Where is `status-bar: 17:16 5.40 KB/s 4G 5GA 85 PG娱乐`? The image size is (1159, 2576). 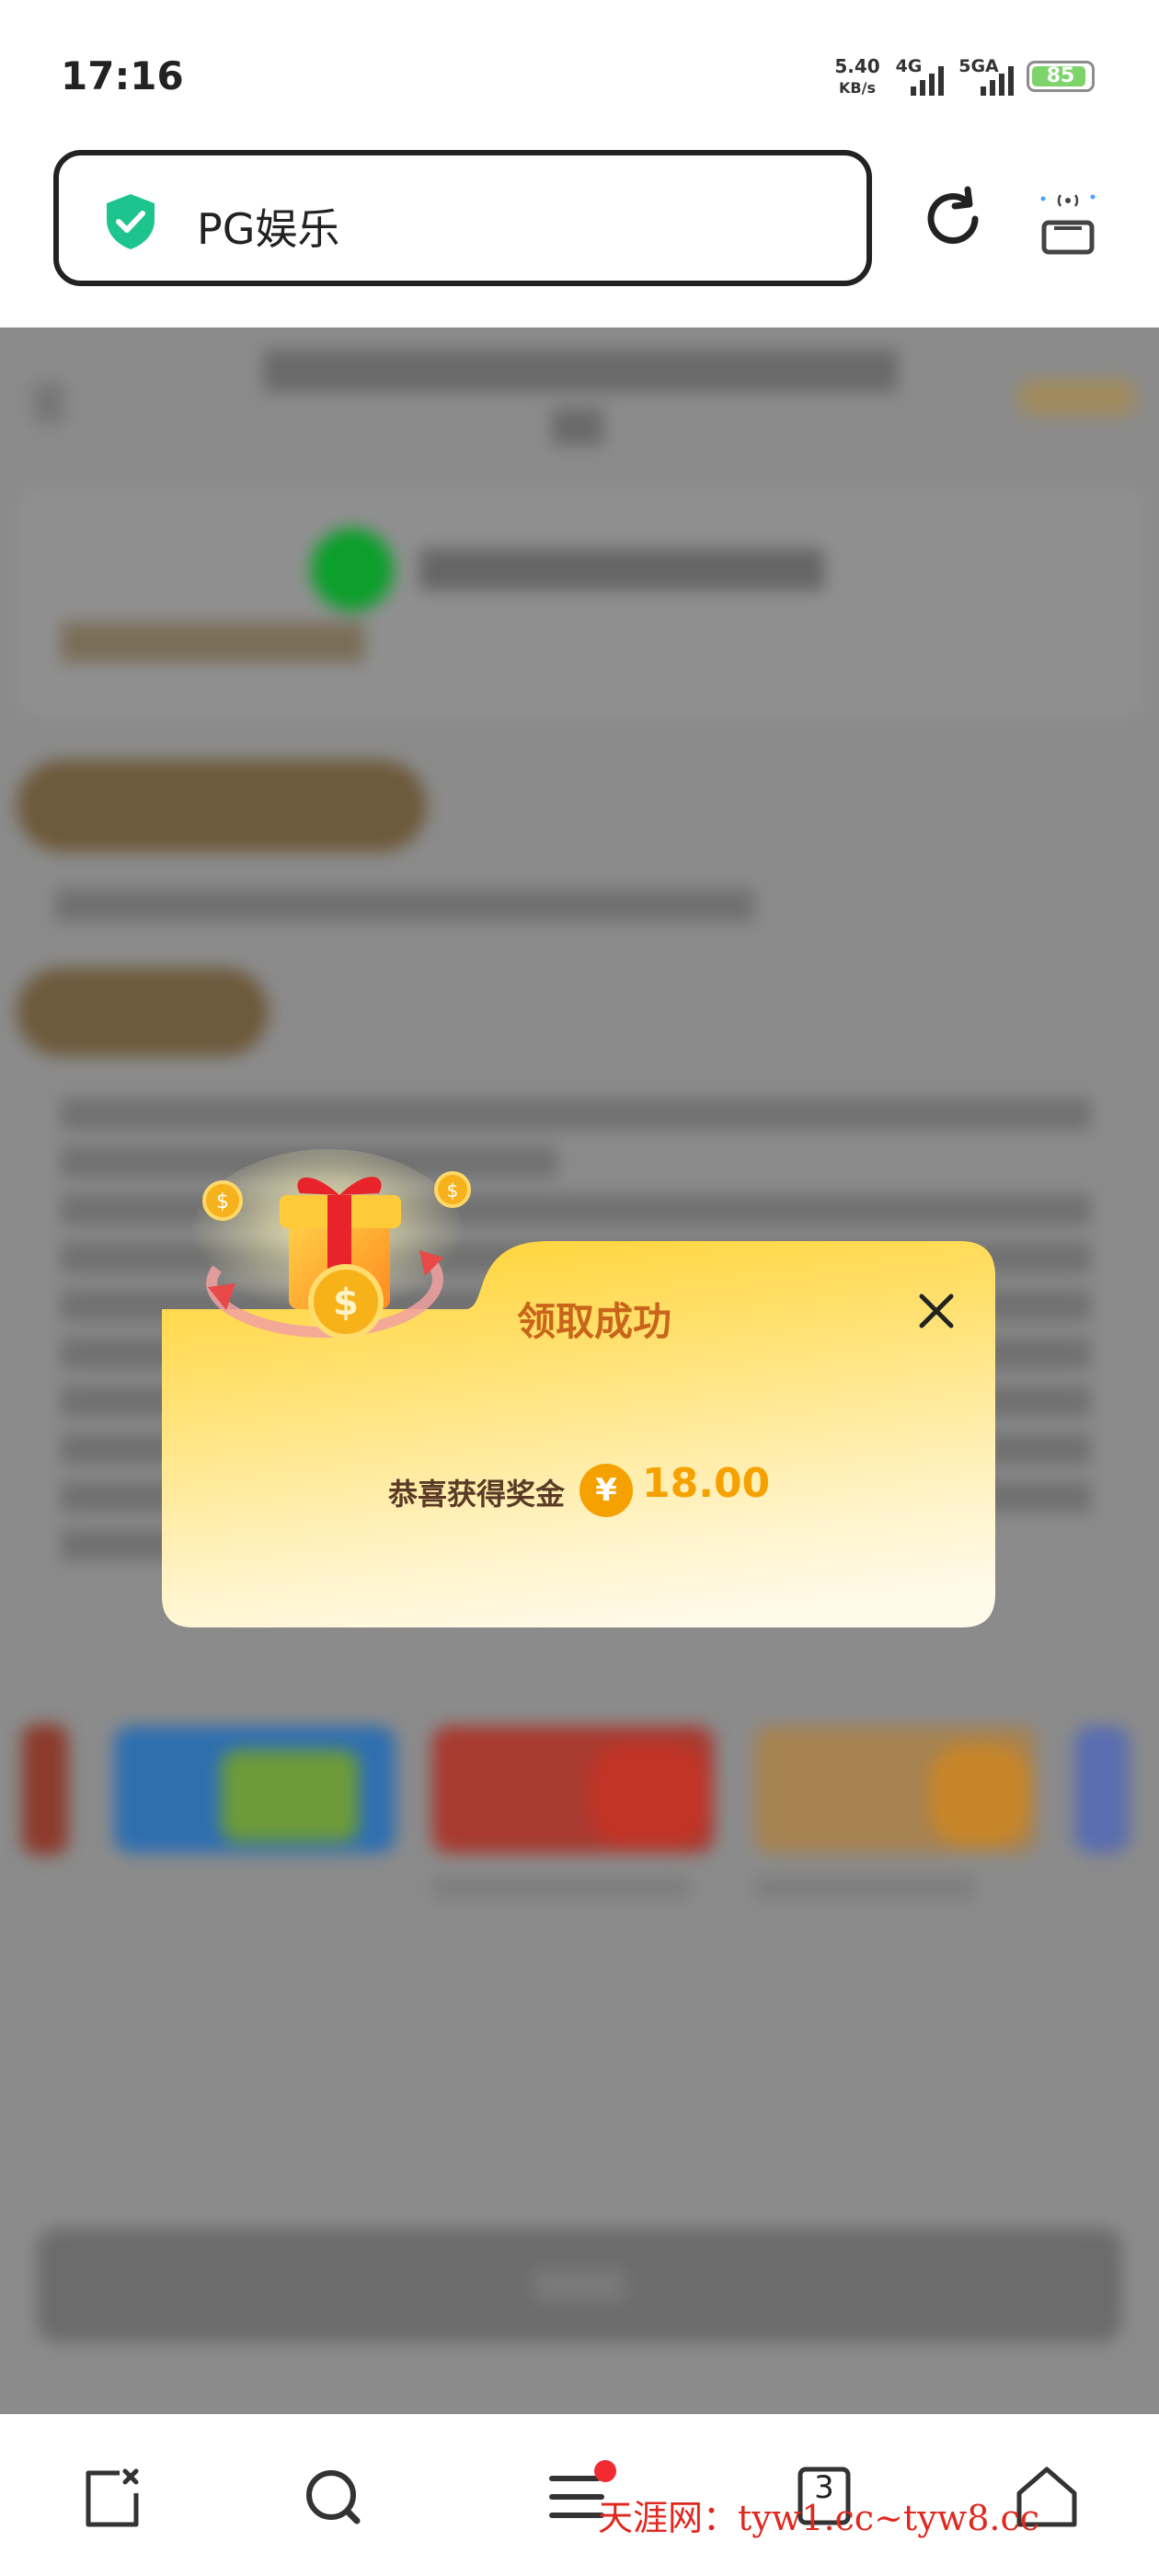
status-bar: 17:16 5.40 KB/s 4G 5GA 85 PG娱乐 is located at coordinates (579, 143).